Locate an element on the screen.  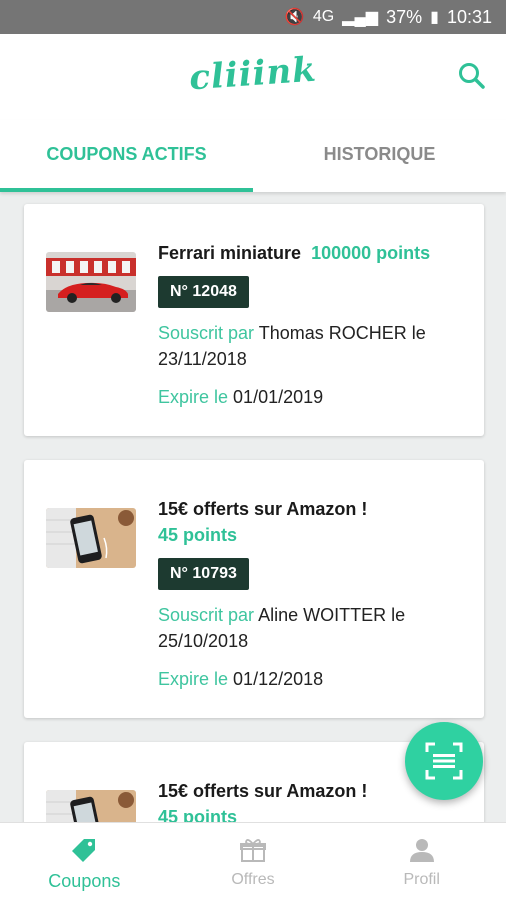
nav-label-coupons: Coupons is located at coordinates (84, 881).